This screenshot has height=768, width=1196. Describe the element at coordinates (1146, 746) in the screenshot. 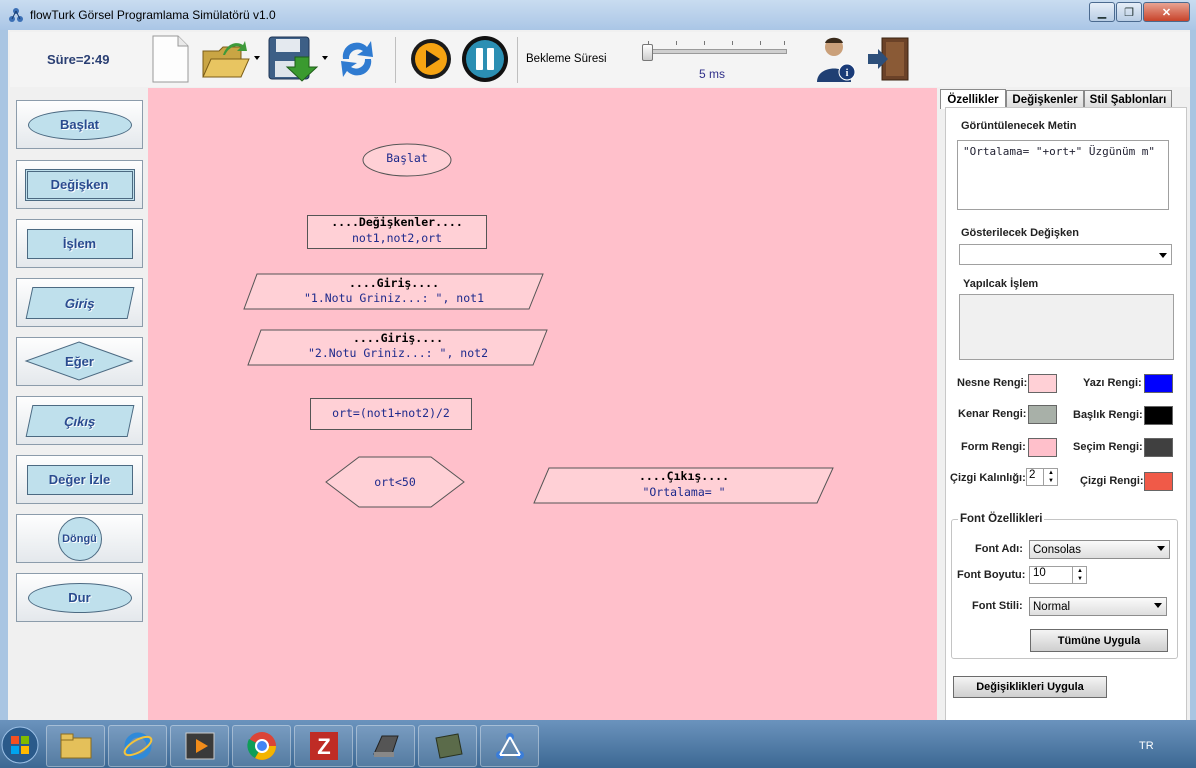

I see `language-indicator: TR` at that location.